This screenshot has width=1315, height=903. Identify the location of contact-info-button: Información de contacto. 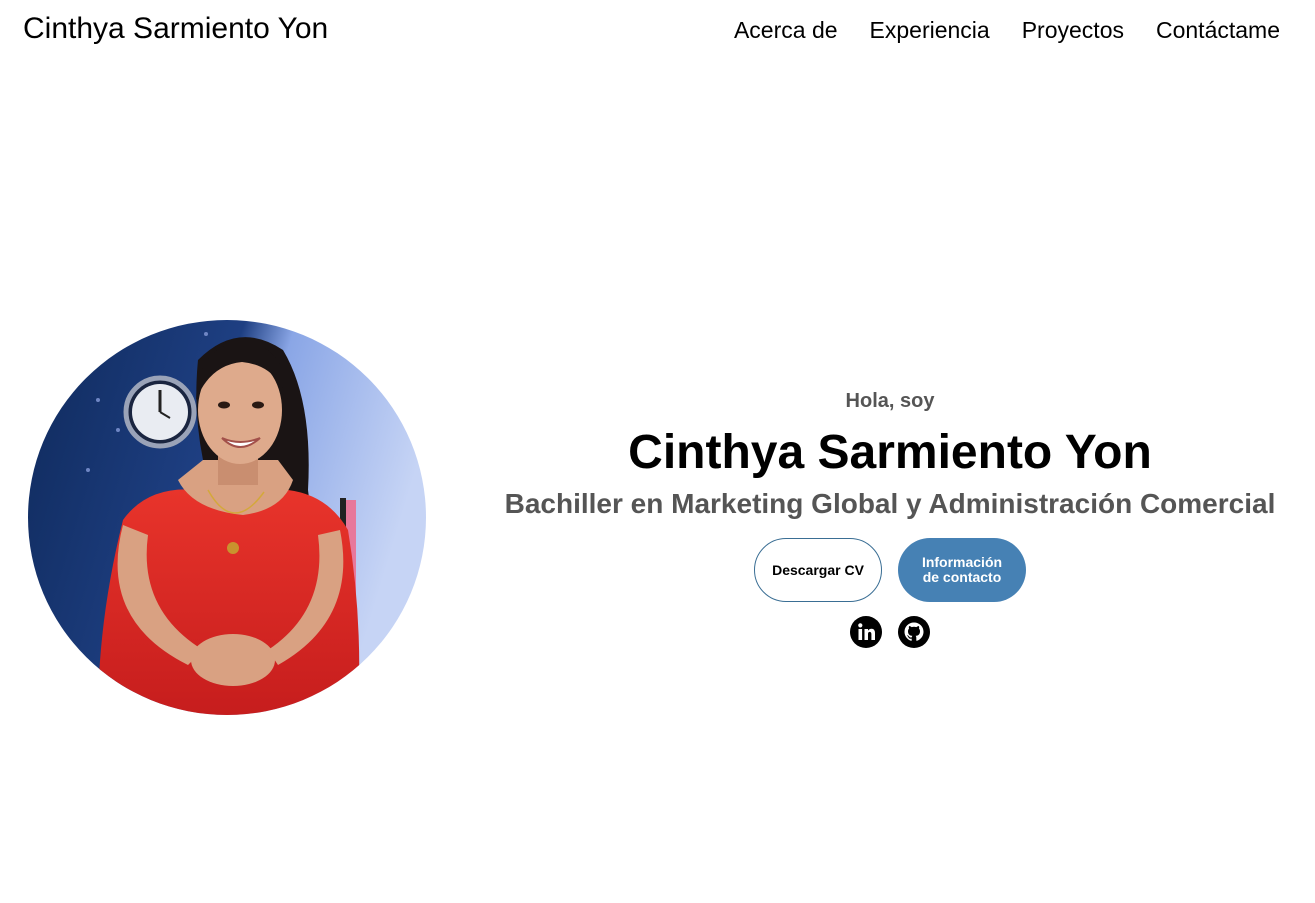
(962, 570).